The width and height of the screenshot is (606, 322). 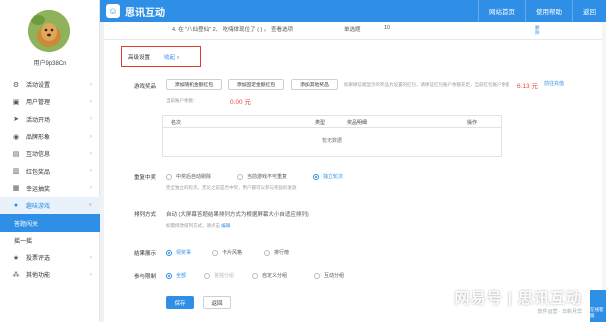 I want to click on back-button: 返回, so click(x=217, y=302).